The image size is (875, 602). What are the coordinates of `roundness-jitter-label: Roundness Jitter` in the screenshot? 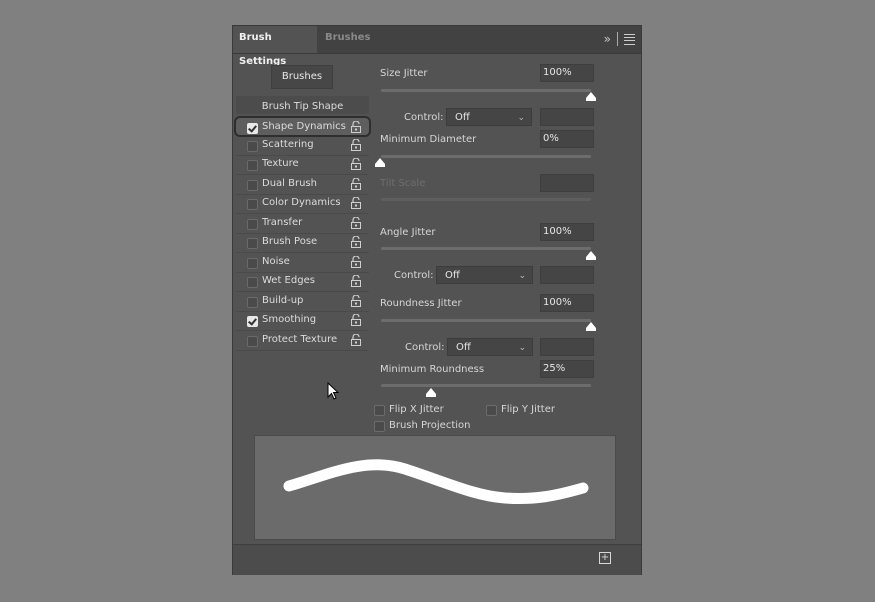 It's located at (421, 303).